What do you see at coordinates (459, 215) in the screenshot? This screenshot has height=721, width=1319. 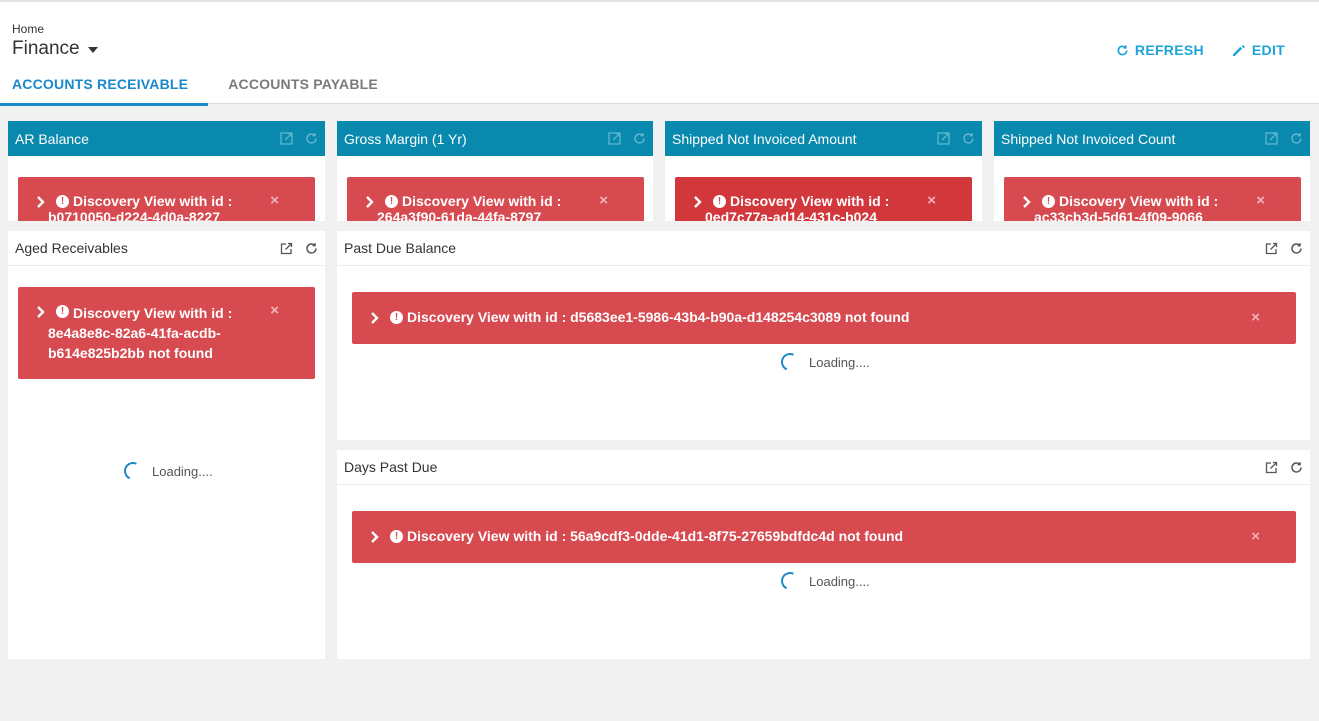 I see `error-message-line2: 264a3f90-61da-44fa-8797` at bounding box center [459, 215].